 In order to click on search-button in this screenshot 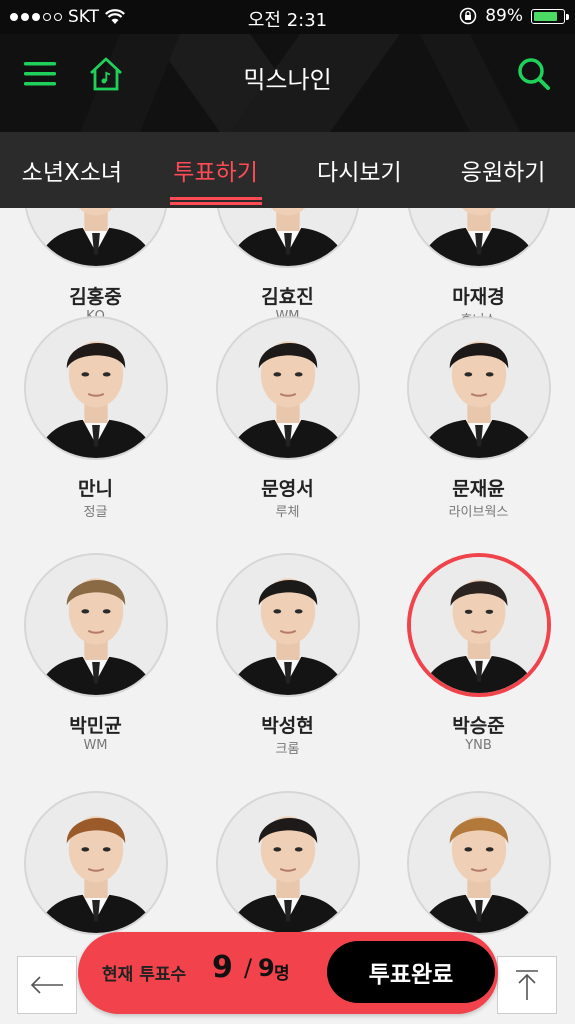, I will do `click(534, 74)`.